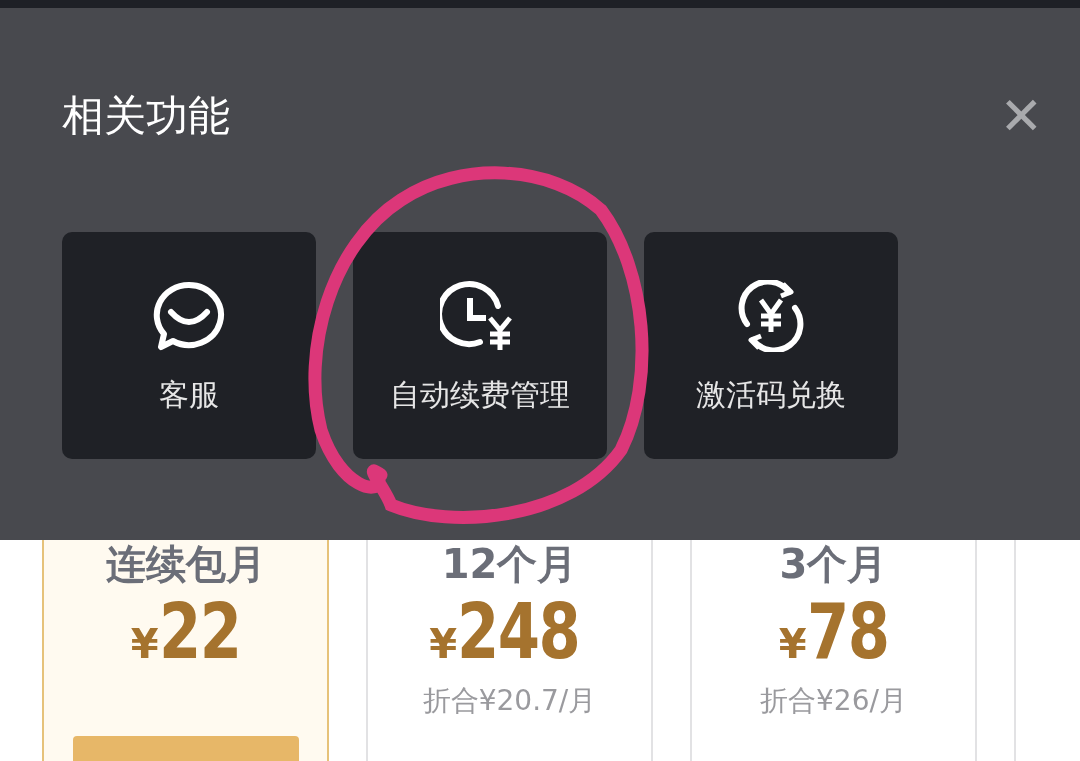 The height and width of the screenshot is (761, 1080). What do you see at coordinates (185, 634) in the screenshot?
I see `plan-price: ¥22` at bounding box center [185, 634].